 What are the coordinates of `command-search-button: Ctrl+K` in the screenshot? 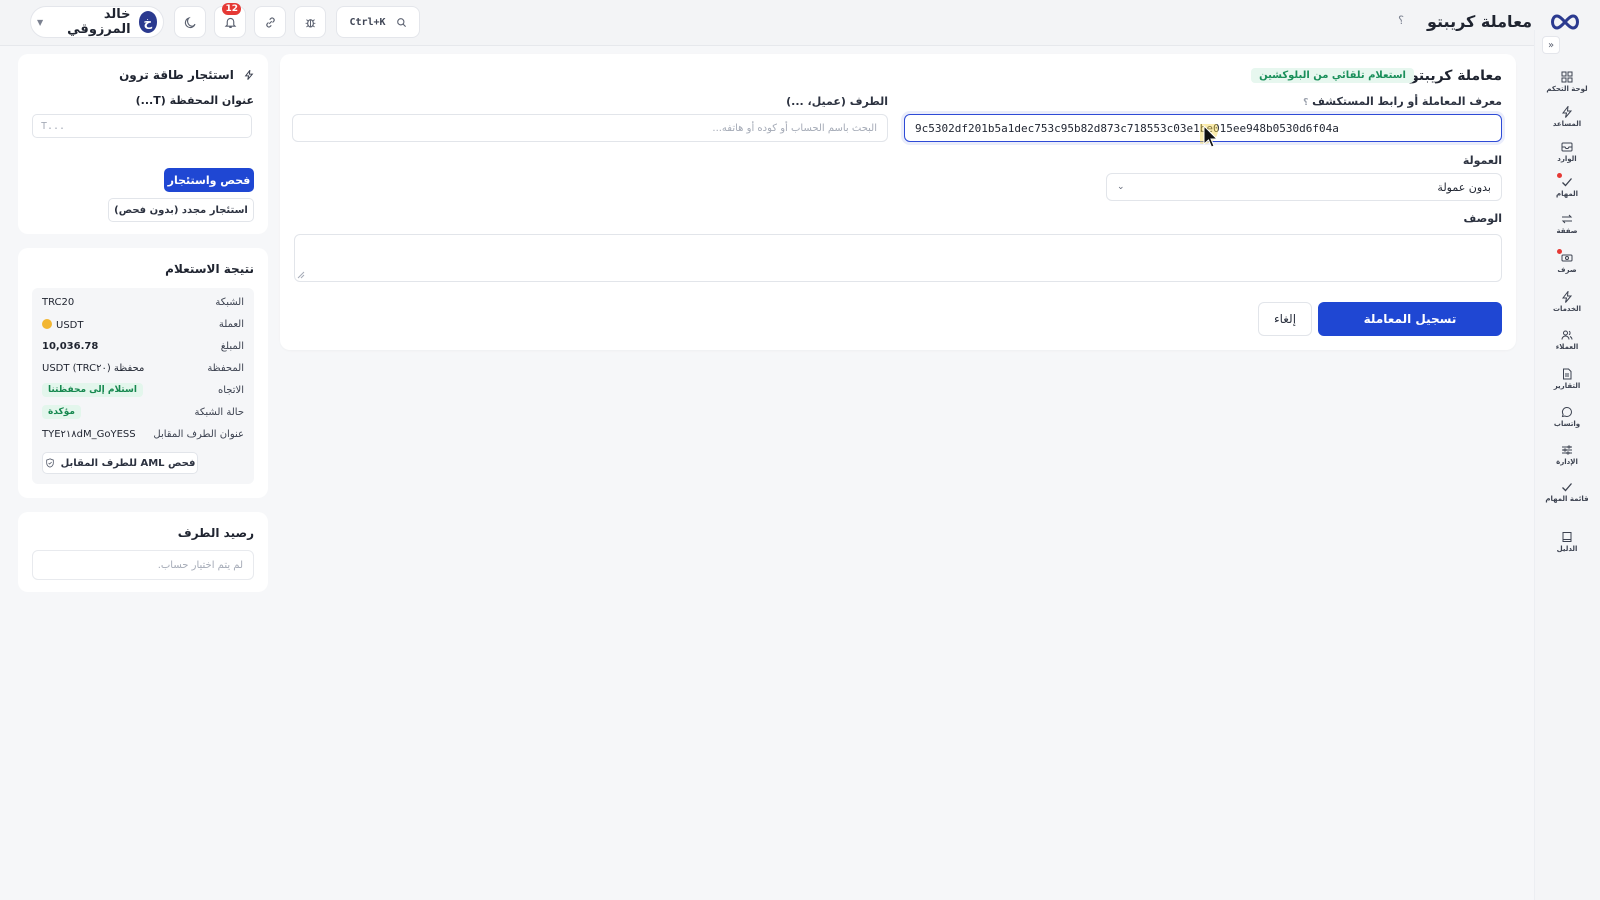 It's located at (378, 22).